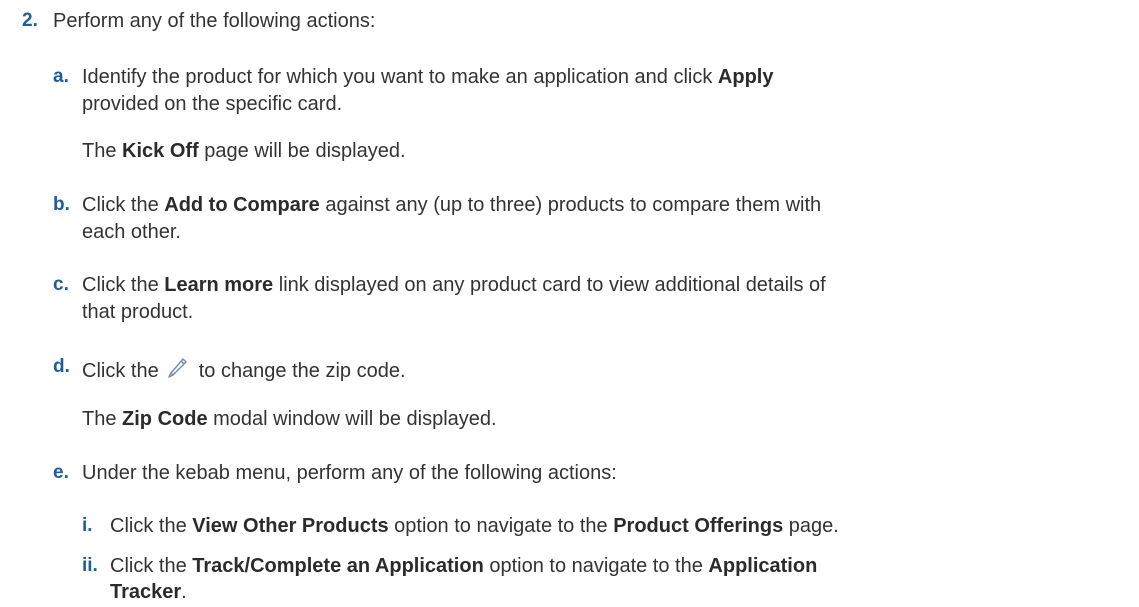  Describe the element at coordinates (61, 472) in the screenshot. I see `substep-marker-e: e.` at that location.